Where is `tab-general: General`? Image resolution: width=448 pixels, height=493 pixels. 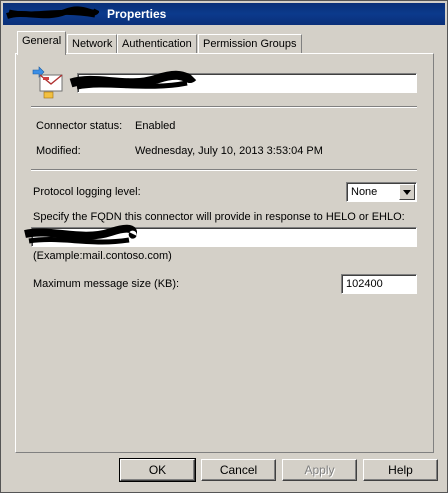
tab-general: General is located at coordinates (42, 43).